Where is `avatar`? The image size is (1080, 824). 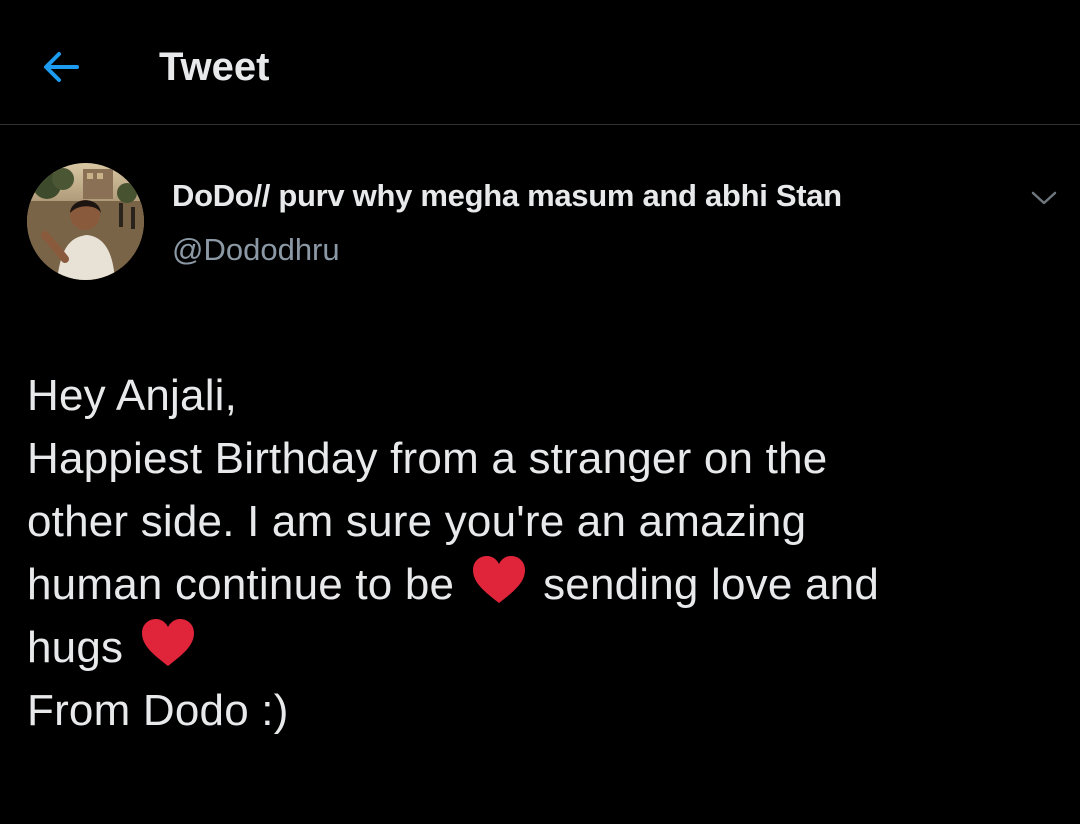
avatar is located at coordinates (85, 221).